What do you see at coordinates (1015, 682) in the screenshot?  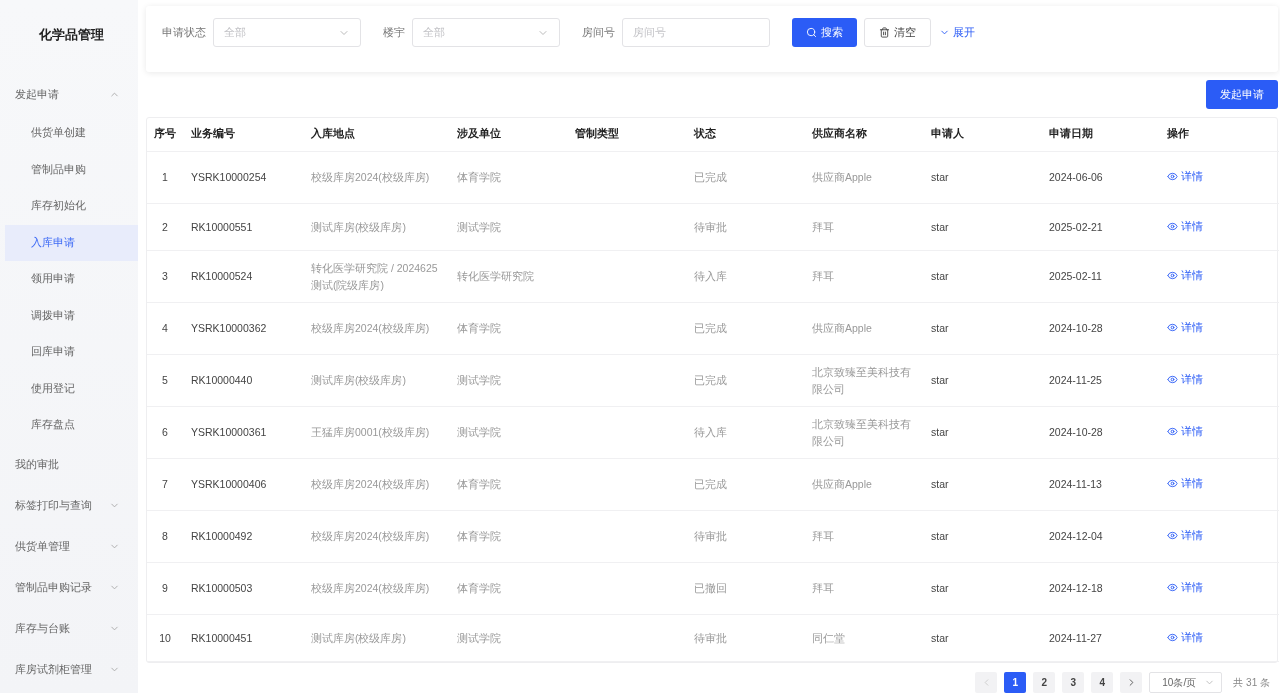 I see `page-button: 1` at bounding box center [1015, 682].